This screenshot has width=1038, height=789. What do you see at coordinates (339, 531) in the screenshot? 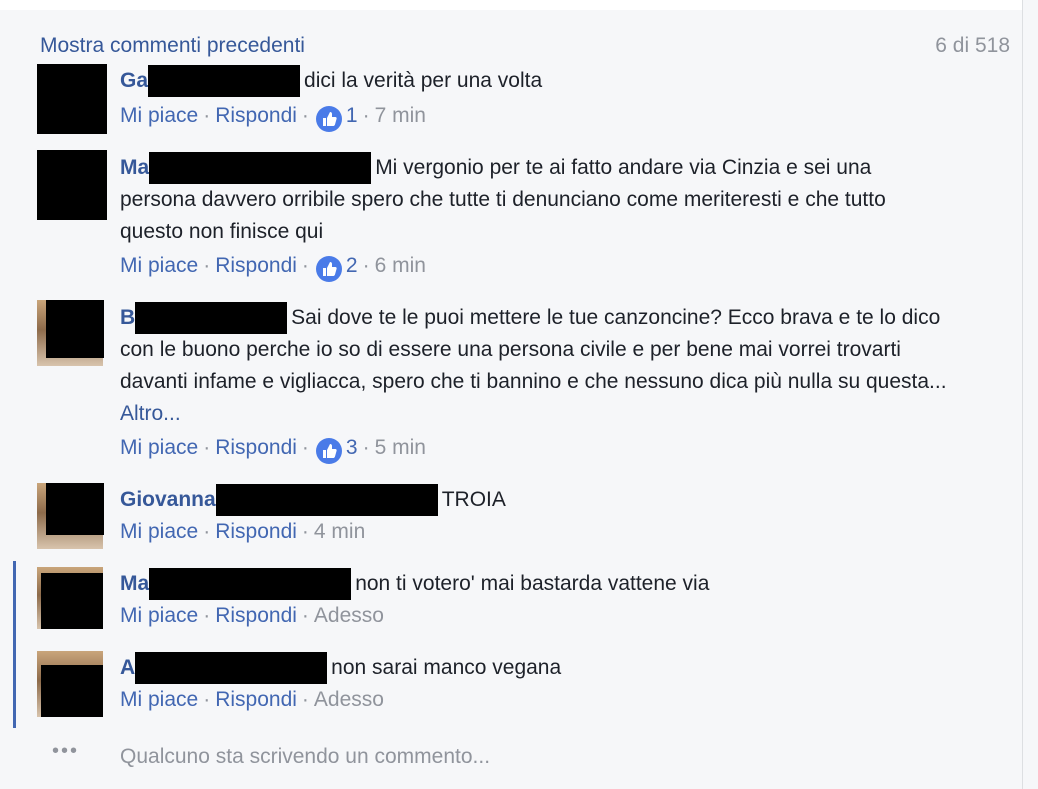
I see `comment-time: 4 min` at bounding box center [339, 531].